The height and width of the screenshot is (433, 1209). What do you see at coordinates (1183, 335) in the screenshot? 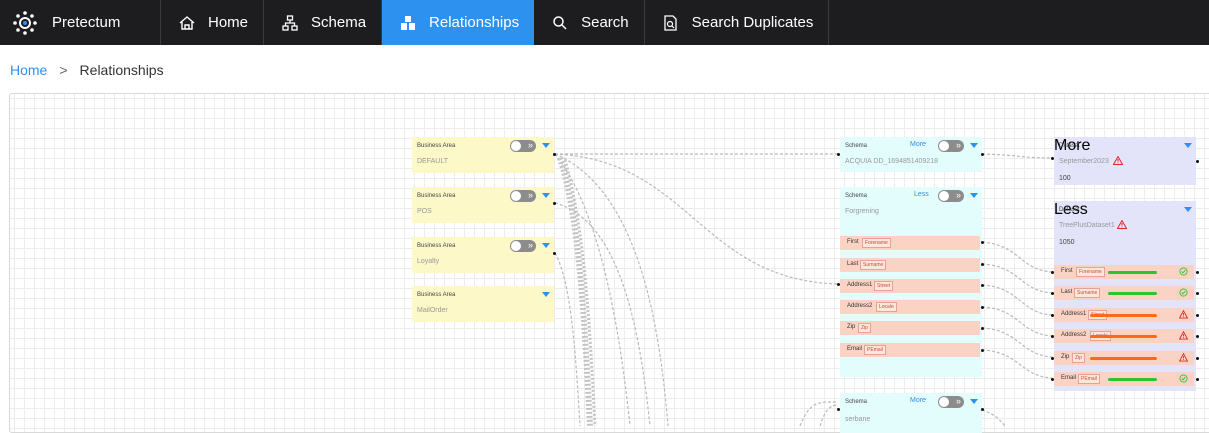
I see `warning-icon` at bounding box center [1183, 335].